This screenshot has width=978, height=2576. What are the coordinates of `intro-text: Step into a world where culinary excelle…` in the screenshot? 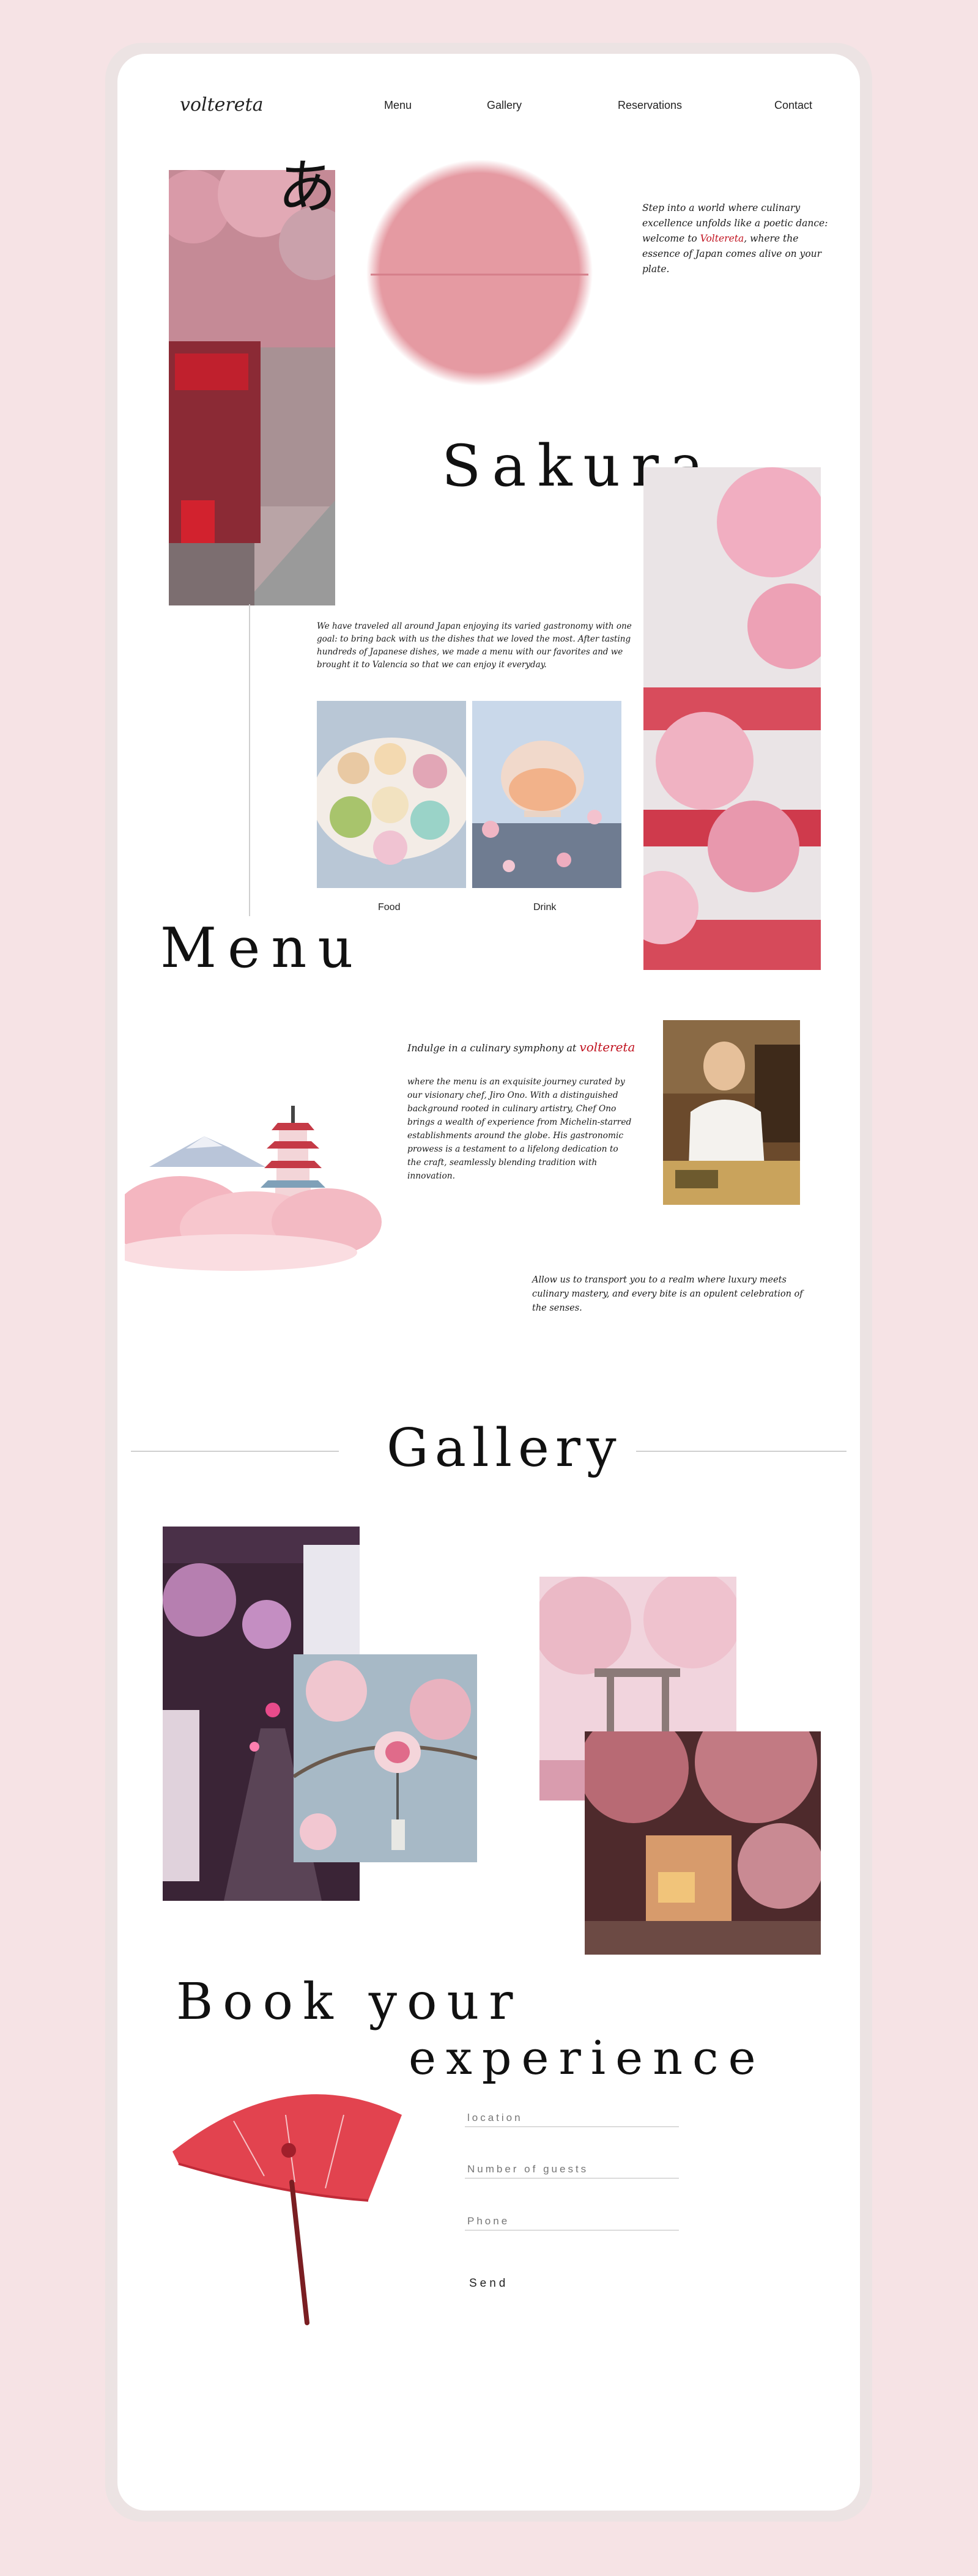 It's located at (735, 238).